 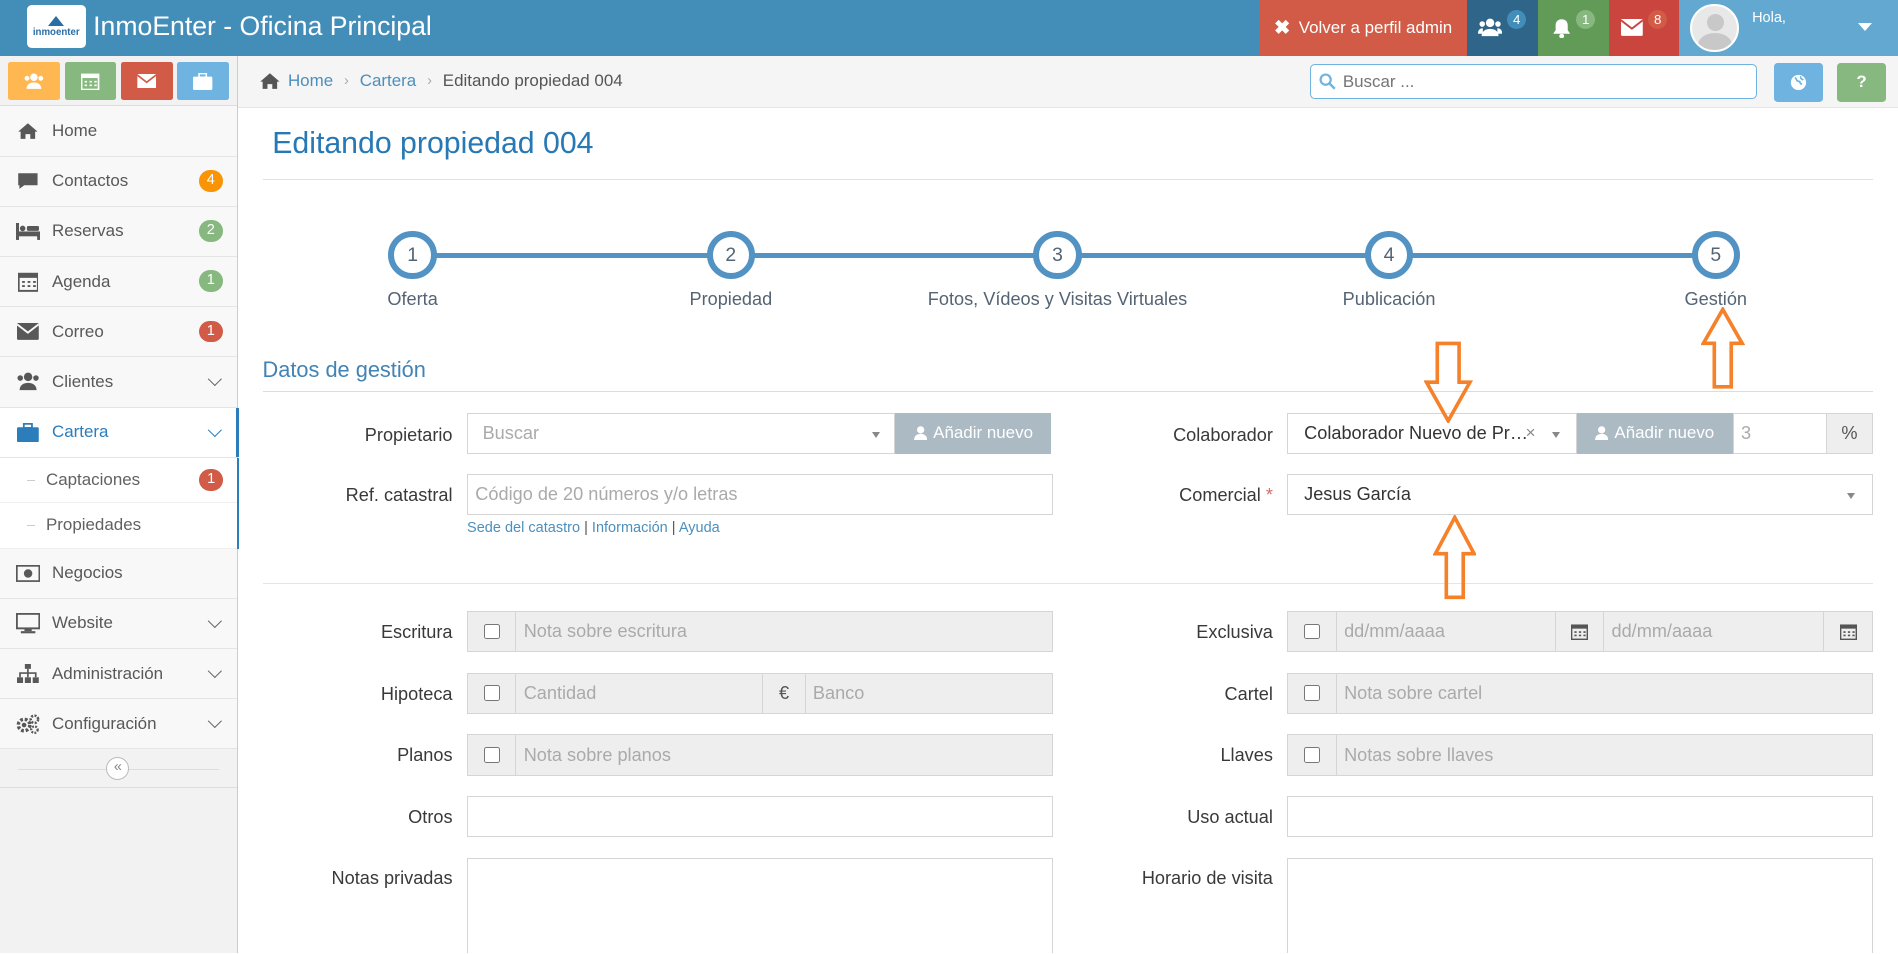 What do you see at coordinates (412, 299) in the screenshot?
I see `wizard-step-label: Oferta` at bounding box center [412, 299].